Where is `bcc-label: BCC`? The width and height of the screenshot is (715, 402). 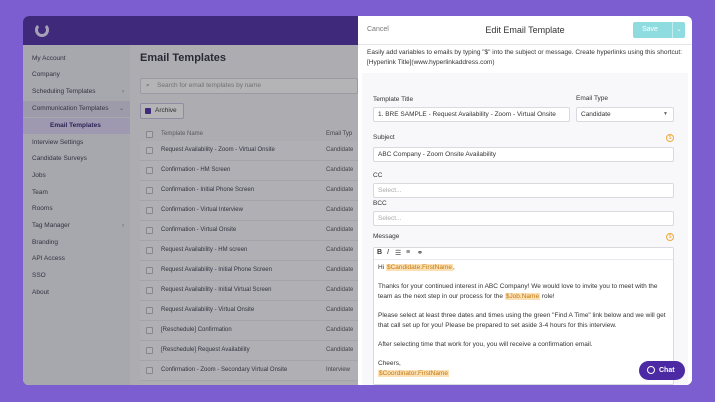
bcc-label: BCC is located at coordinates (380, 203).